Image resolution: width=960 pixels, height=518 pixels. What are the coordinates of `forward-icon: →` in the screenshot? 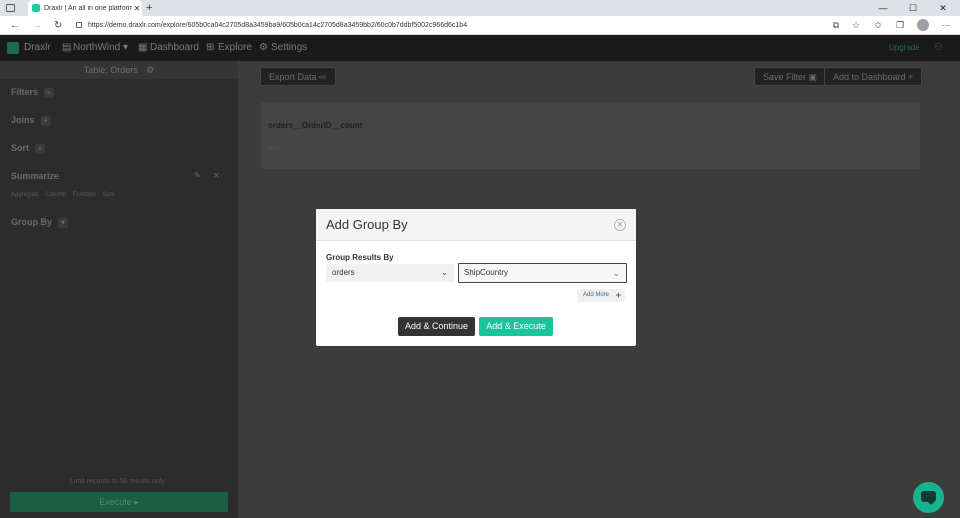 It's located at (37, 25).